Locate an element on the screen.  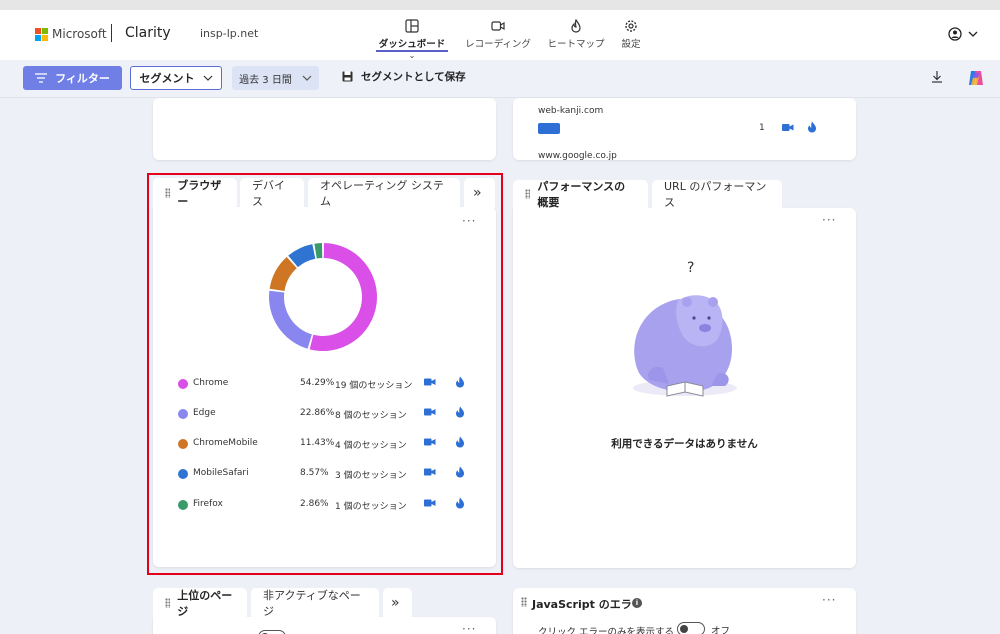
toggle-state-label: オフ is located at coordinates (721, 630).